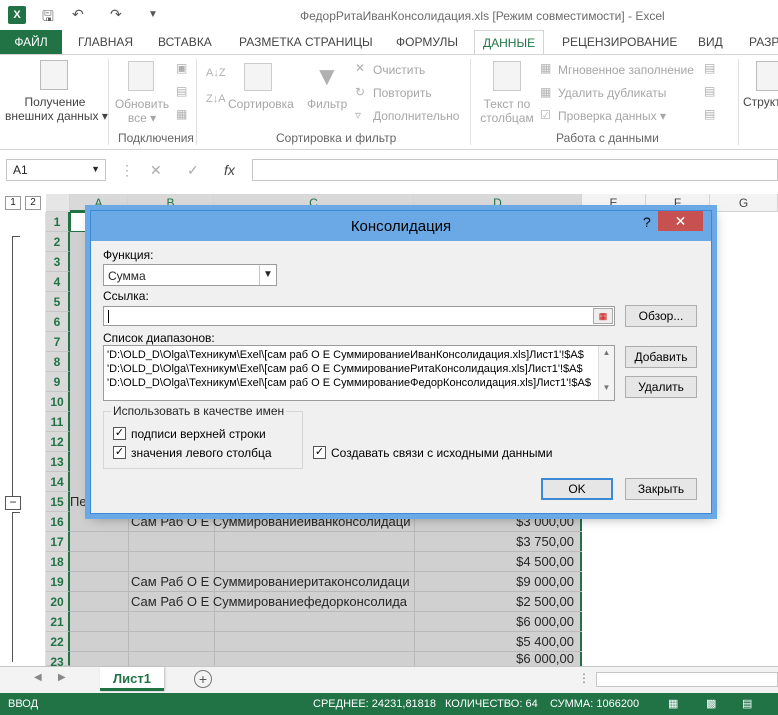 Image resolution: width=778 pixels, height=715 pixels. I want to click on close-icon: ✕, so click(680, 221).